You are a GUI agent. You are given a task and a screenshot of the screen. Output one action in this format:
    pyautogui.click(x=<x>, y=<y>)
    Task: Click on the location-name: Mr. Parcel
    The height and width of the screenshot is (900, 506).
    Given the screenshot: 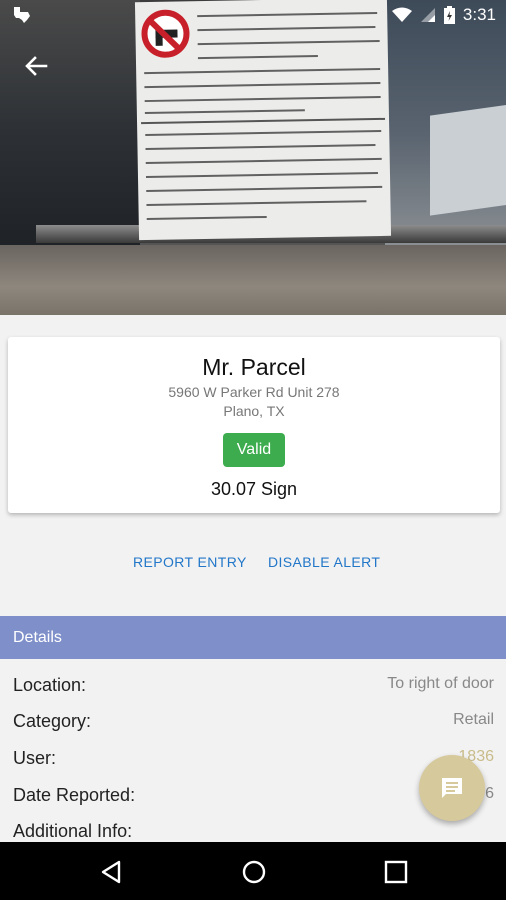 What is the action you would take?
    pyautogui.click(x=254, y=367)
    